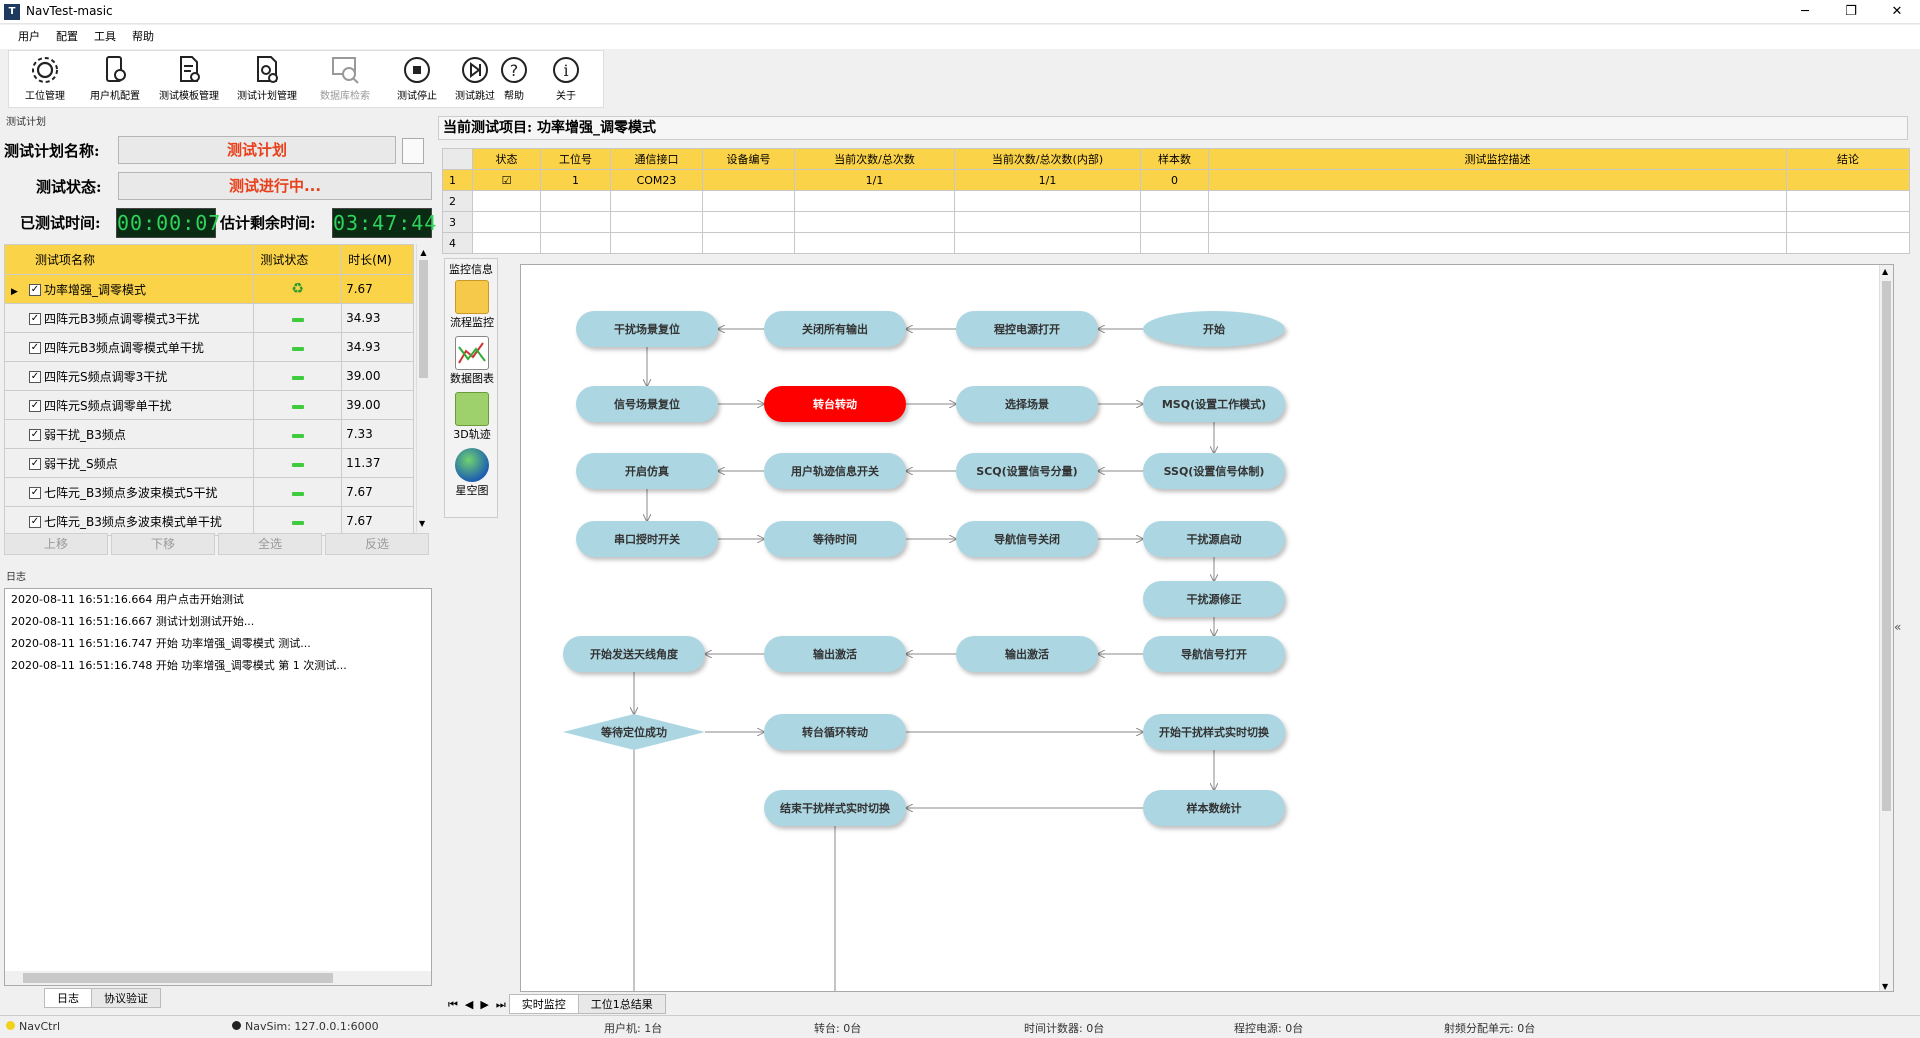 The image size is (1920, 1038). What do you see at coordinates (1214, 654) in the screenshot?
I see `flow-node: 导航信号打开` at bounding box center [1214, 654].